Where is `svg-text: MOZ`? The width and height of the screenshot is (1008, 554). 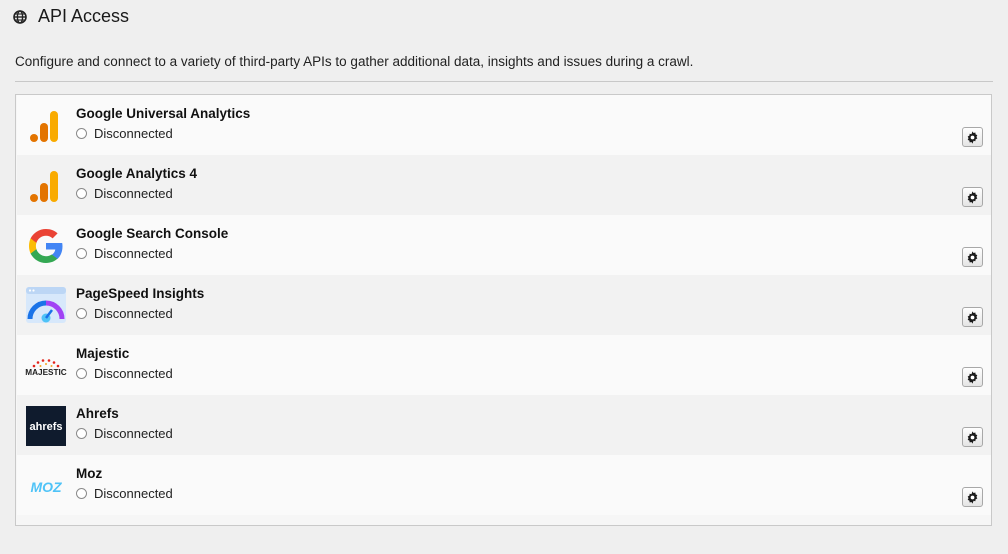 svg-text: MOZ is located at coordinates (46, 487).